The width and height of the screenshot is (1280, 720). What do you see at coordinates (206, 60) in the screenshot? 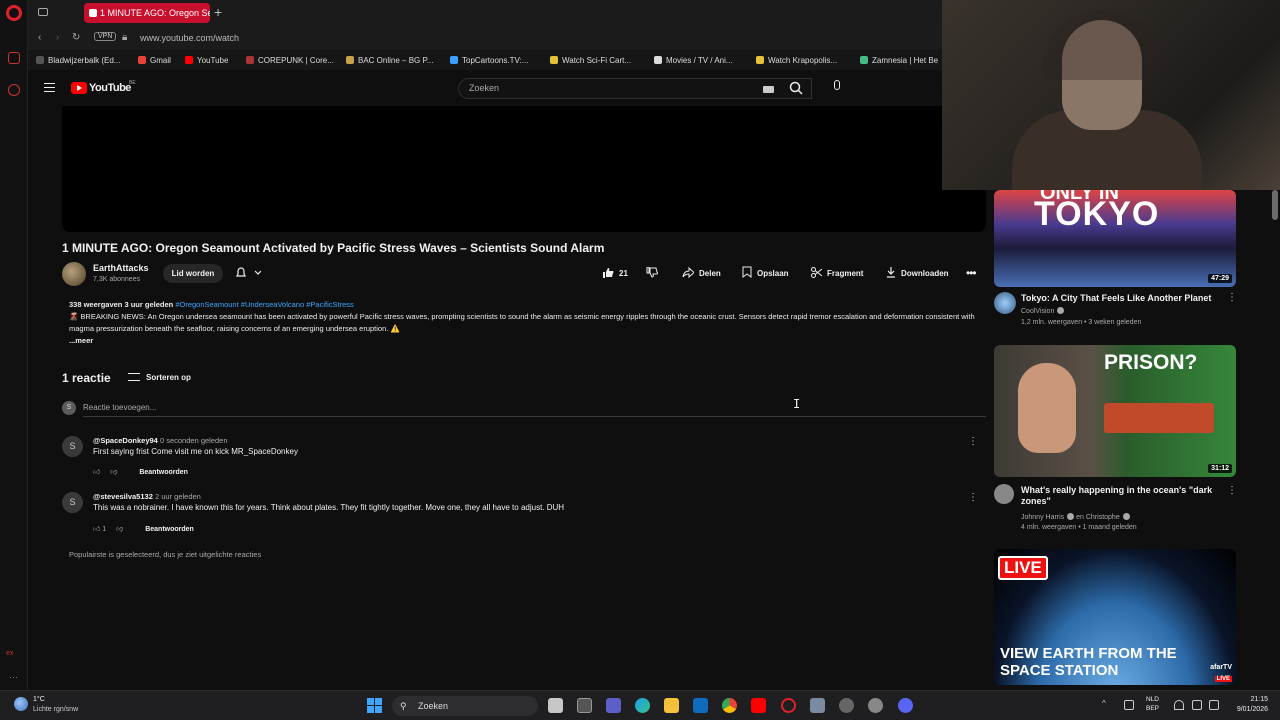
I see `bookmark-item: YouTube` at bounding box center [206, 60].